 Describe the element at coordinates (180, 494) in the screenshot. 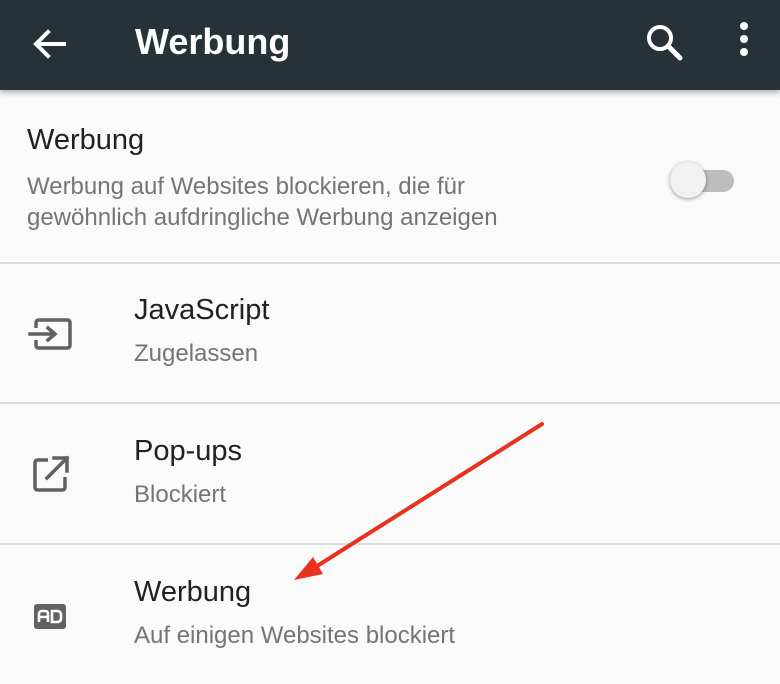

I see `list-item-subtitle: Blockiert` at that location.